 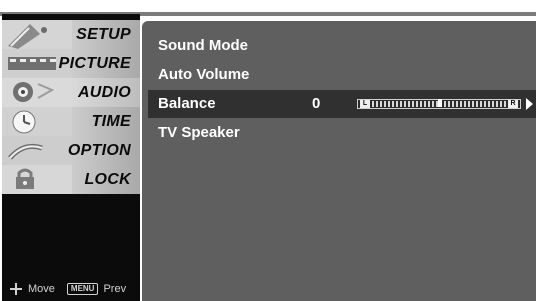 I want to click on move-icon, so click(x=16, y=289).